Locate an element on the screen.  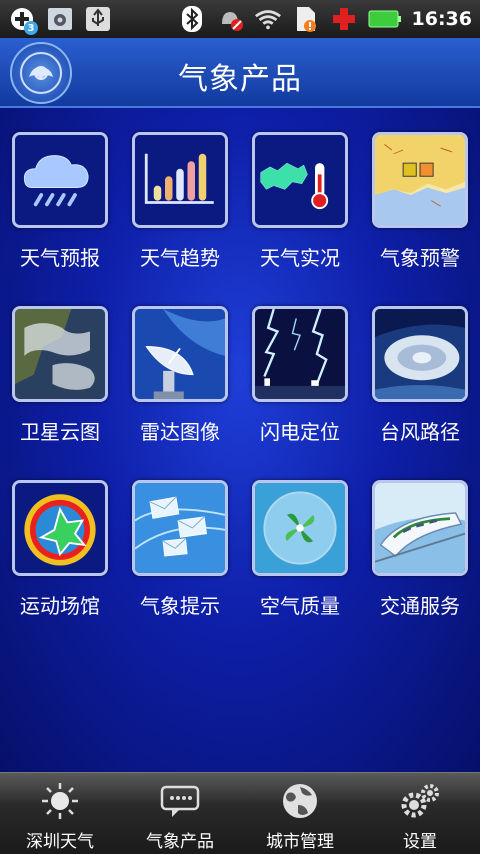
grid-item-label: 天气预报 is located at coordinates (60, 258).